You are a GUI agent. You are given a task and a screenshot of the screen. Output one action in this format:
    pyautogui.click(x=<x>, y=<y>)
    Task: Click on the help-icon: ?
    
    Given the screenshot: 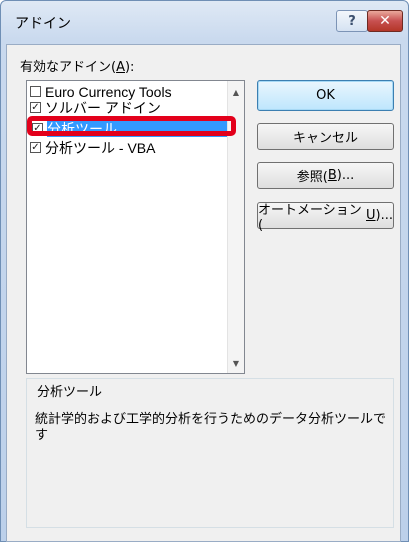 What is the action you would take?
    pyautogui.click(x=352, y=21)
    